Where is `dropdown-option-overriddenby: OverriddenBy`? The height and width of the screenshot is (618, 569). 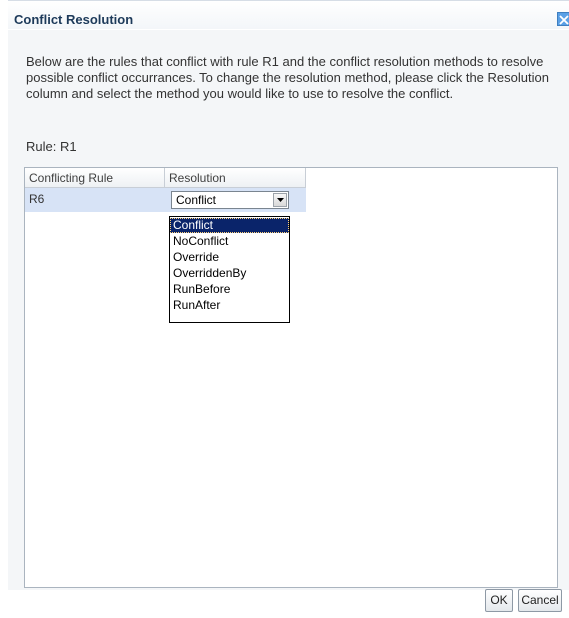 dropdown-option-overriddenby: OverriddenBy is located at coordinates (229, 273).